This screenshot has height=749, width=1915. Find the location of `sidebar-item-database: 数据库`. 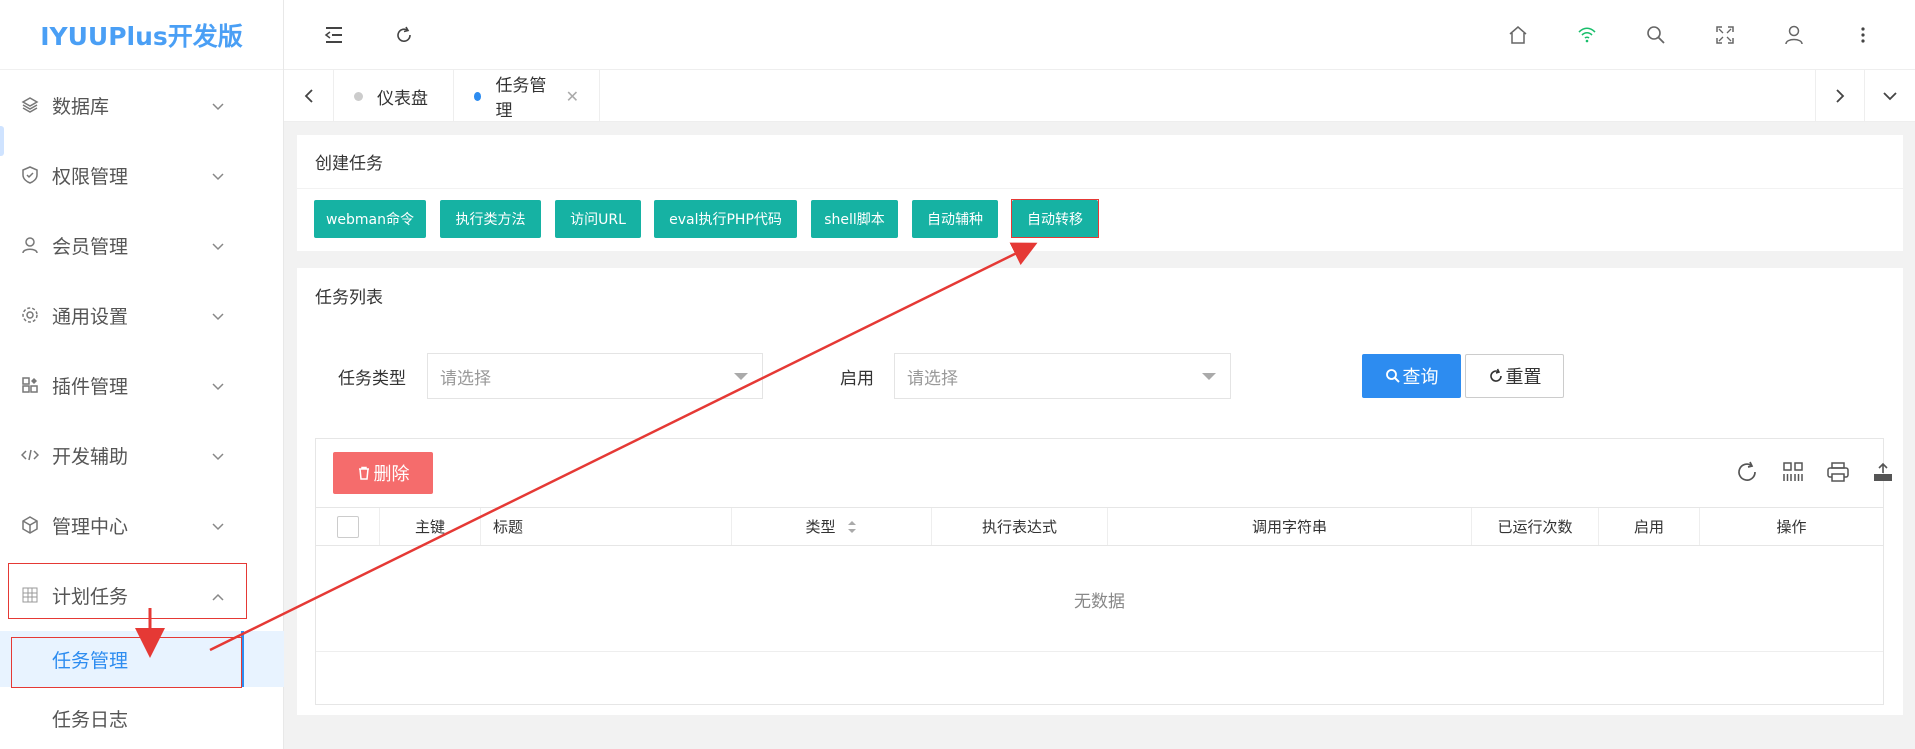

sidebar-item-database: 数据库 is located at coordinates (142, 105).